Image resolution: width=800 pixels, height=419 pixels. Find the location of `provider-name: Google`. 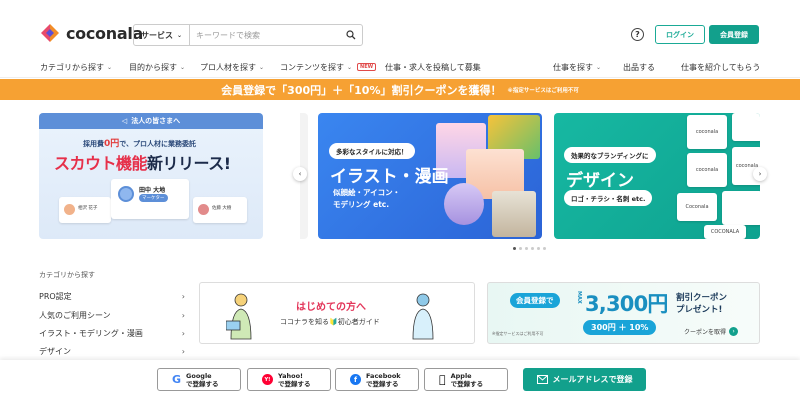

provider-name: Google is located at coordinates (199, 375).